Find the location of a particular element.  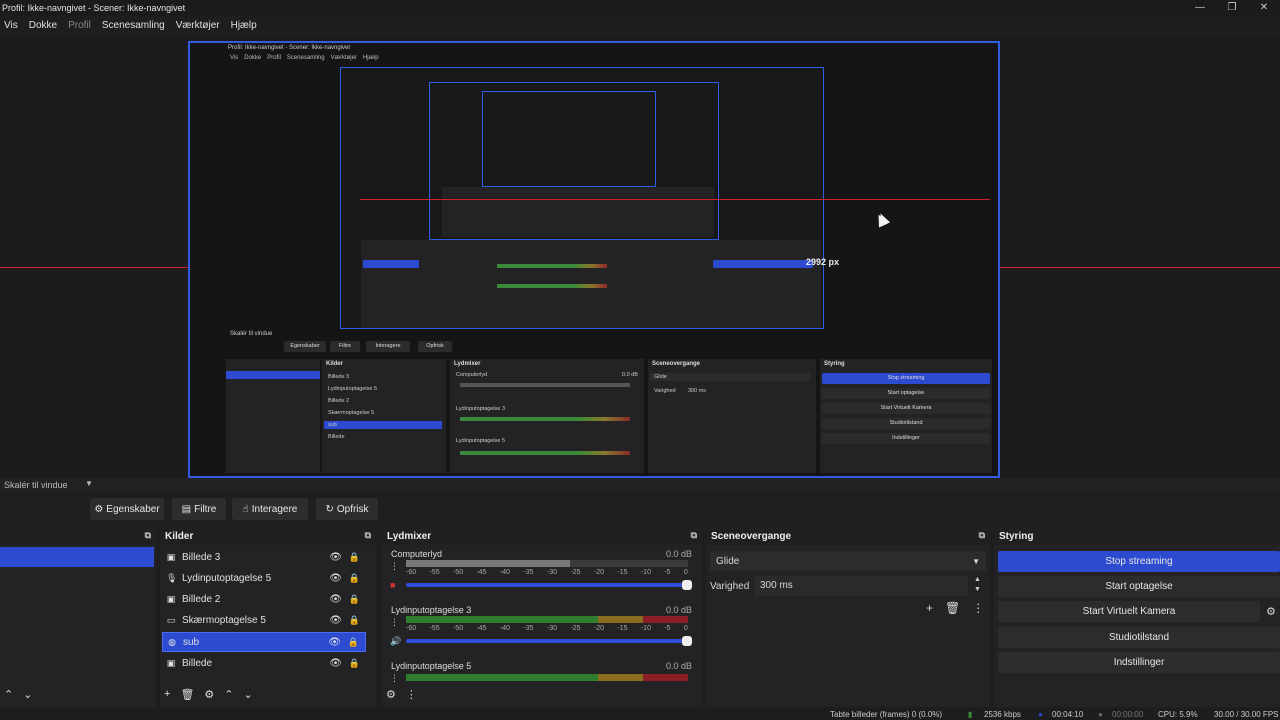

sources-footer: + 🗑 ⚙ ⌃ ⌄ is located at coordinates (208, 694).